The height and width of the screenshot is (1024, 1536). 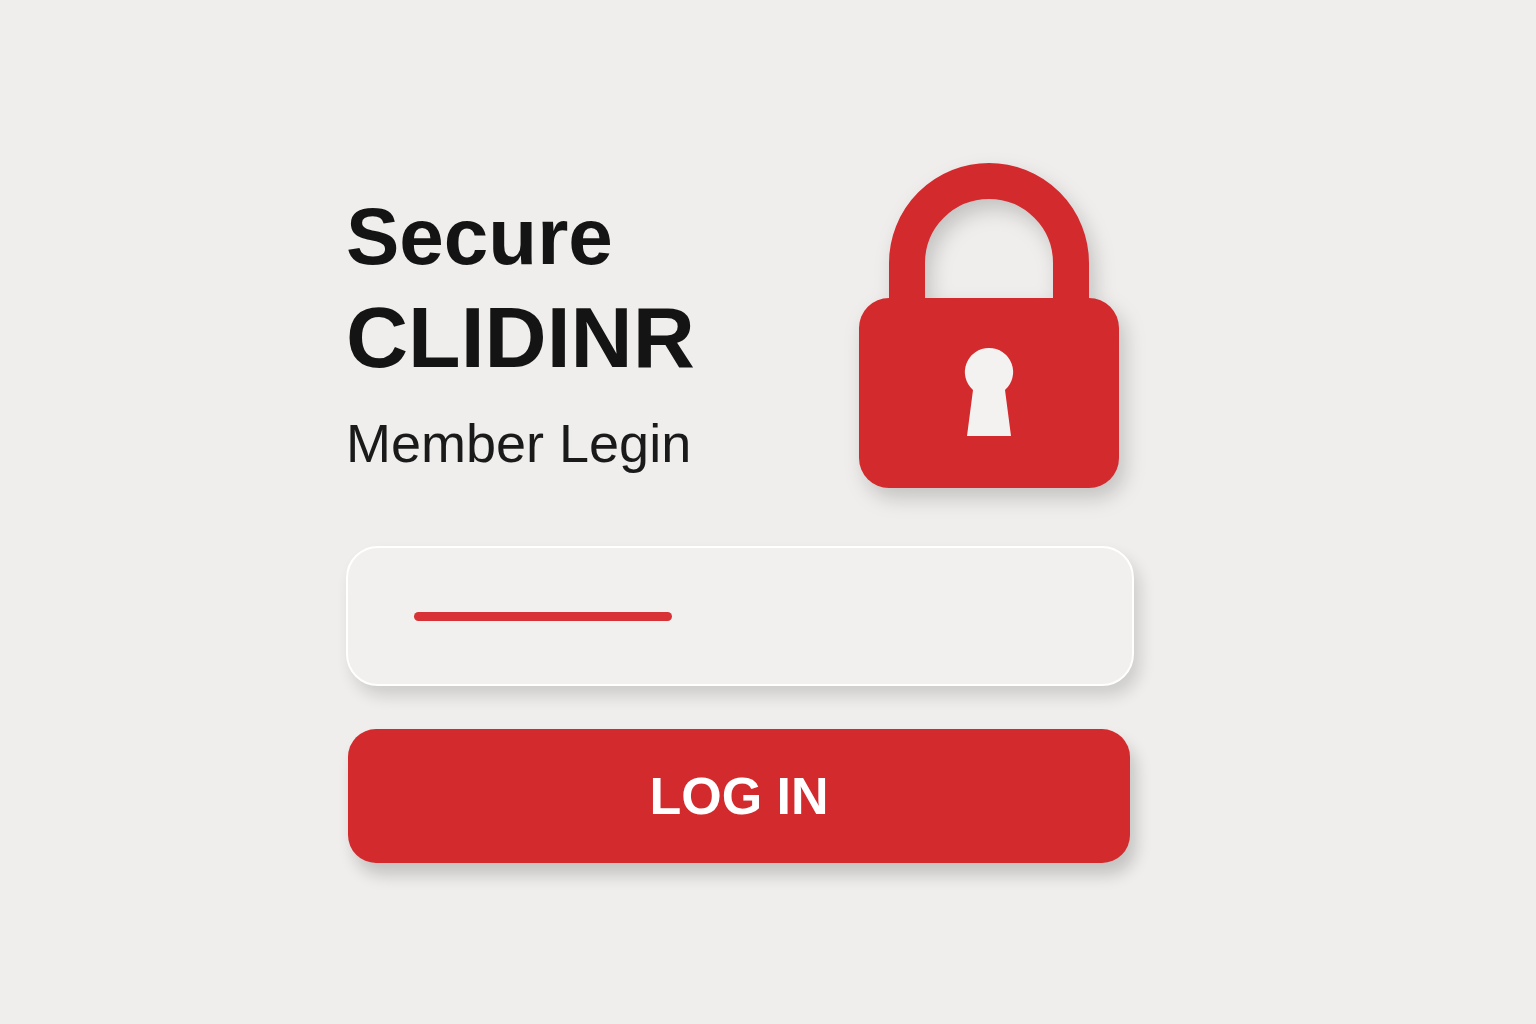 What do you see at coordinates (740, 616) in the screenshot?
I see `input-field` at bounding box center [740, 616].